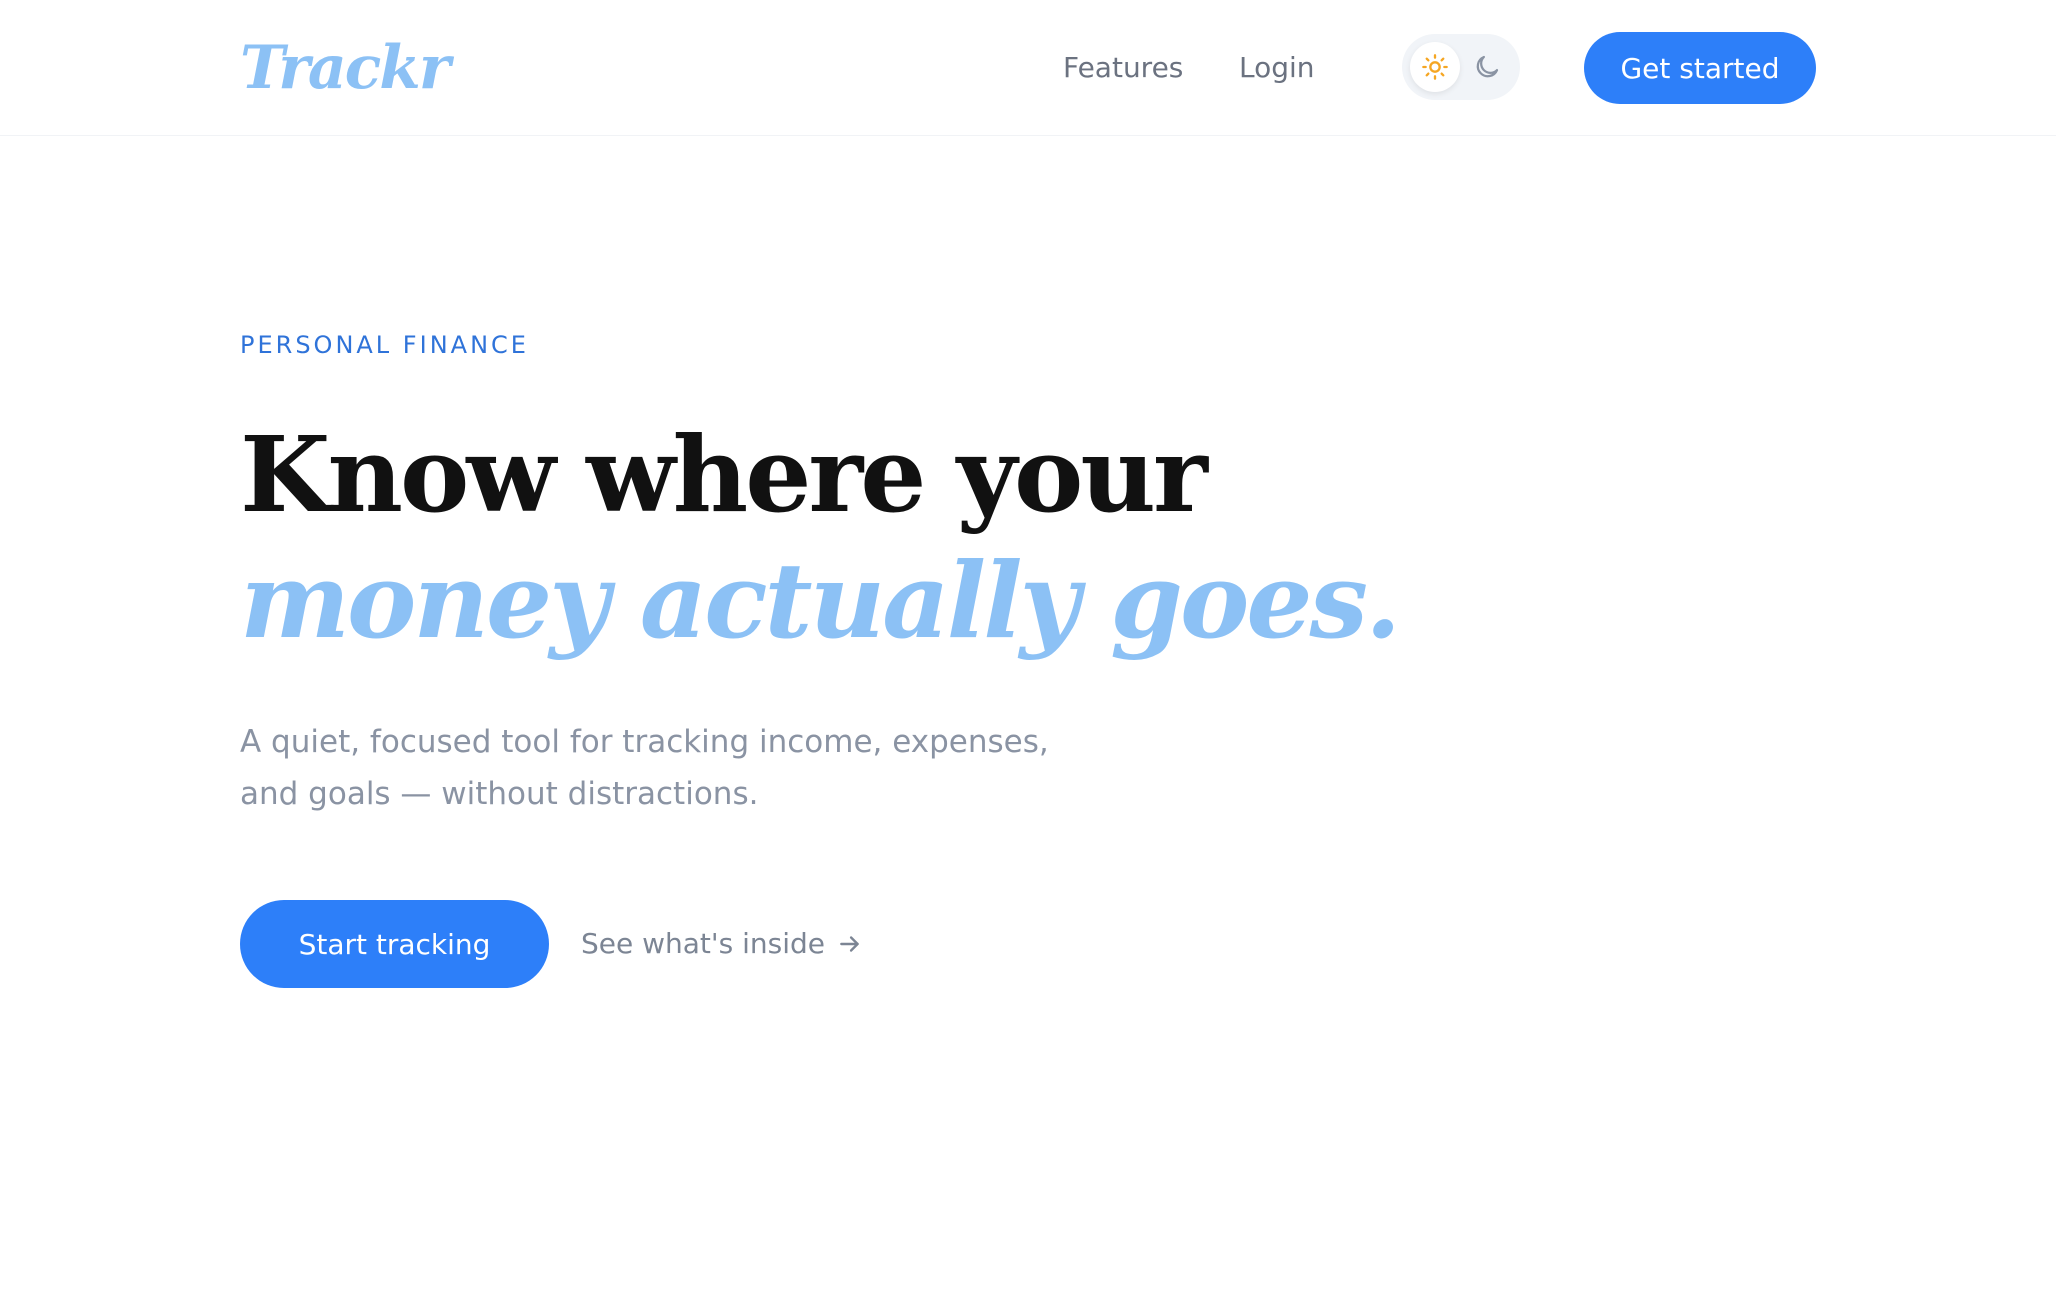  What do you see at coordinates (1028, 68) in the screenshot?
I see `site-header: Trackr Features Login Get started` at bounding box center [1028, 68].